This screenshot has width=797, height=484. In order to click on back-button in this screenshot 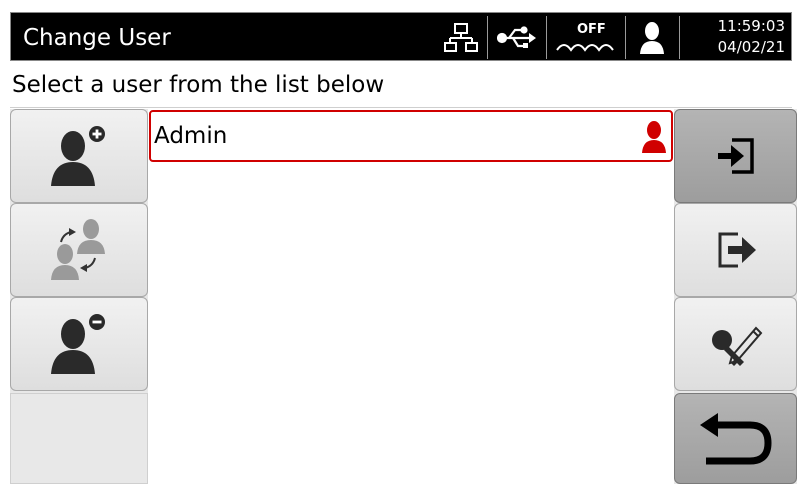, I will do `click(735, 438)`.